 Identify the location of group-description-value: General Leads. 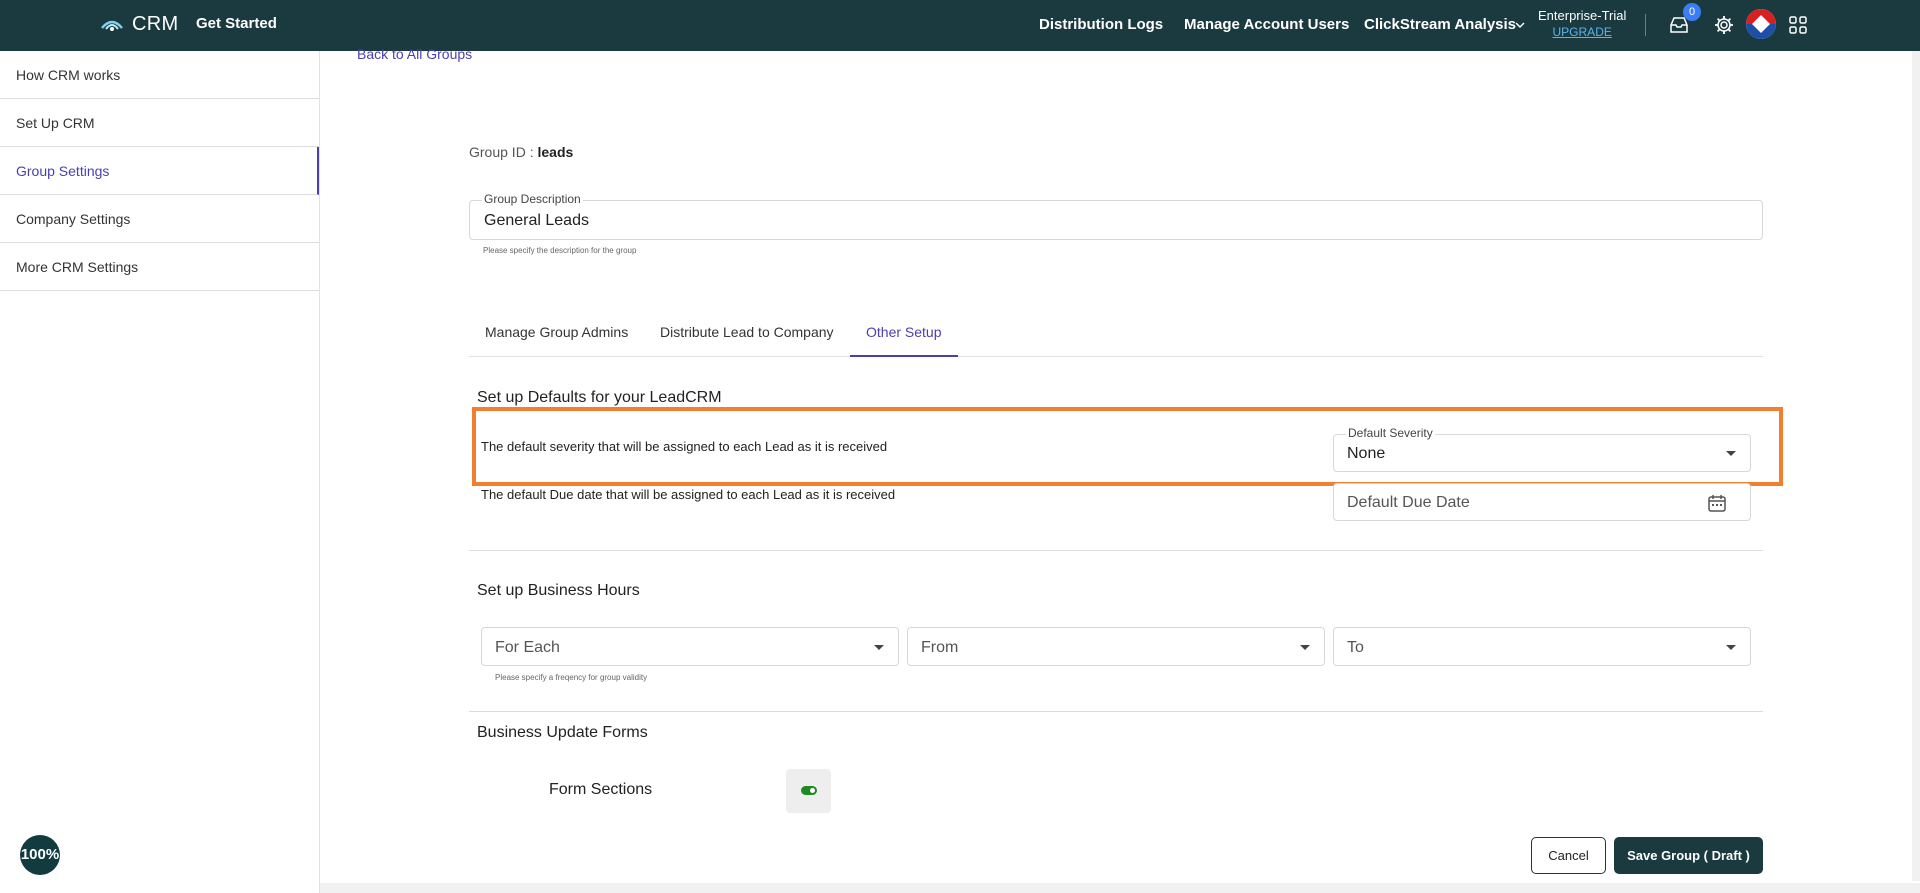
(536, 221).